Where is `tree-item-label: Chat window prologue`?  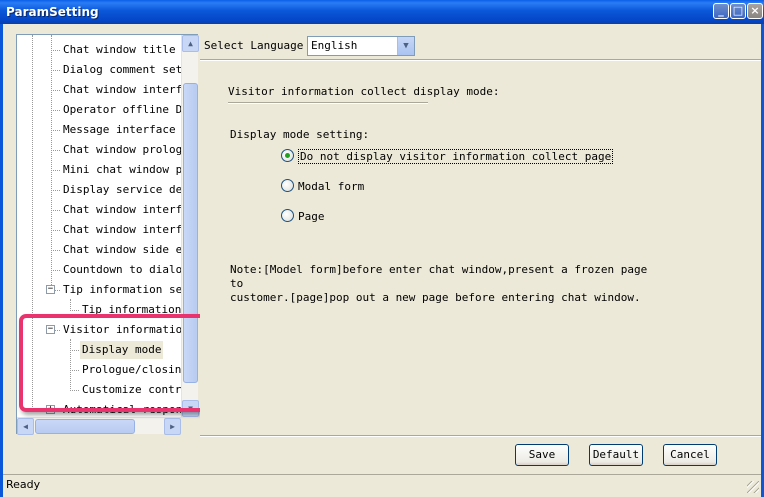 tree-item-label: Chat window prologue is located at coordinates (122, 149).